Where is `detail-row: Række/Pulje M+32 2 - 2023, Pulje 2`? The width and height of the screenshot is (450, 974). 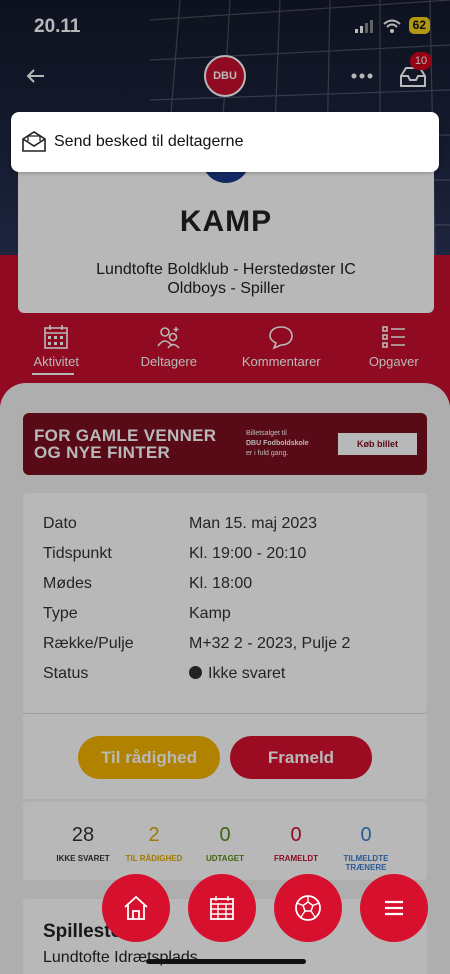 detail-row: Række/Pulje M+32 2 - 2023, Pulje 2 is located at coordinates (228, 645).